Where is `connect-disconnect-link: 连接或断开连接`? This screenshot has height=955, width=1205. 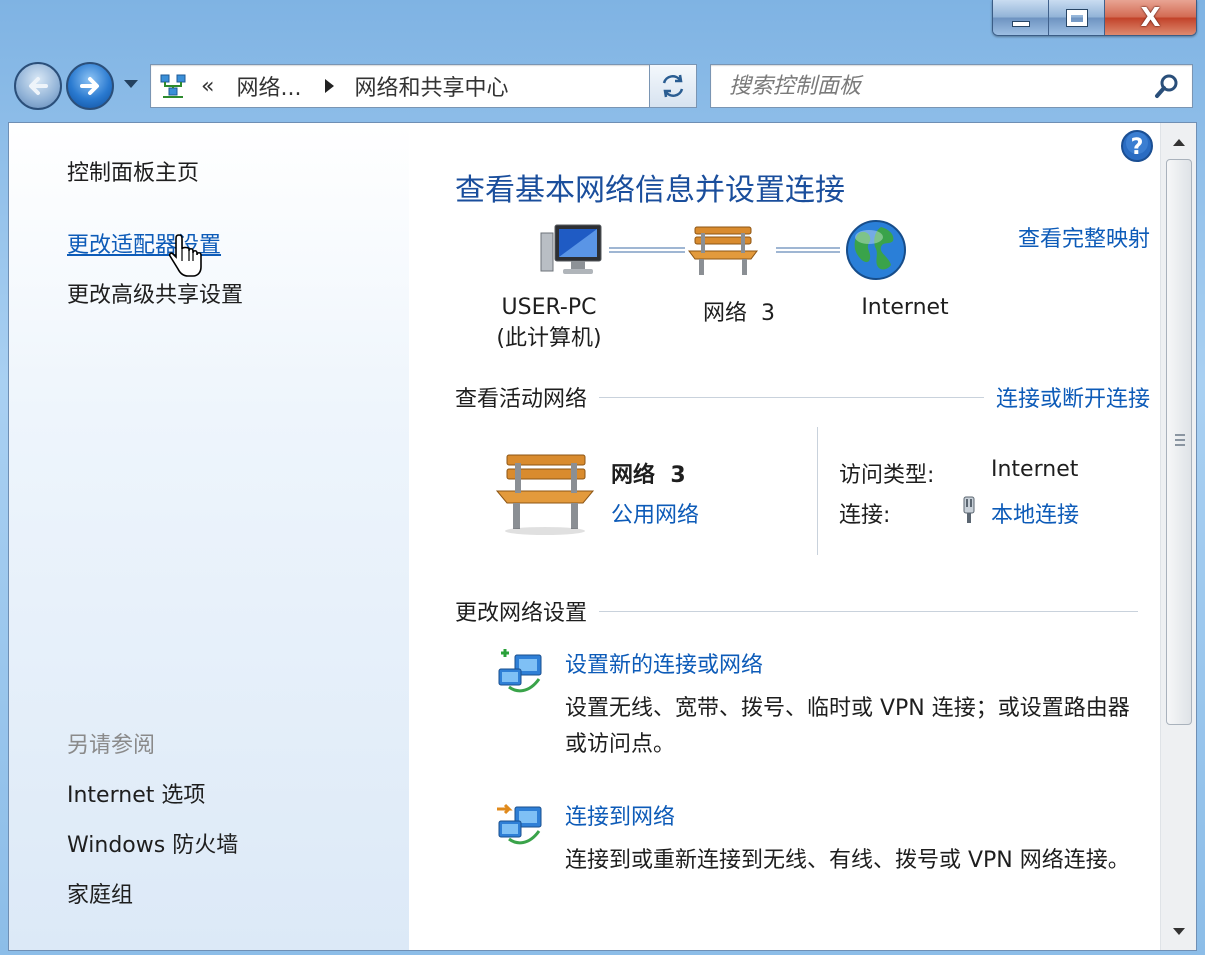
connect-disconnect-link: 连接或断开连接 is located at coordinates (1073, 397).